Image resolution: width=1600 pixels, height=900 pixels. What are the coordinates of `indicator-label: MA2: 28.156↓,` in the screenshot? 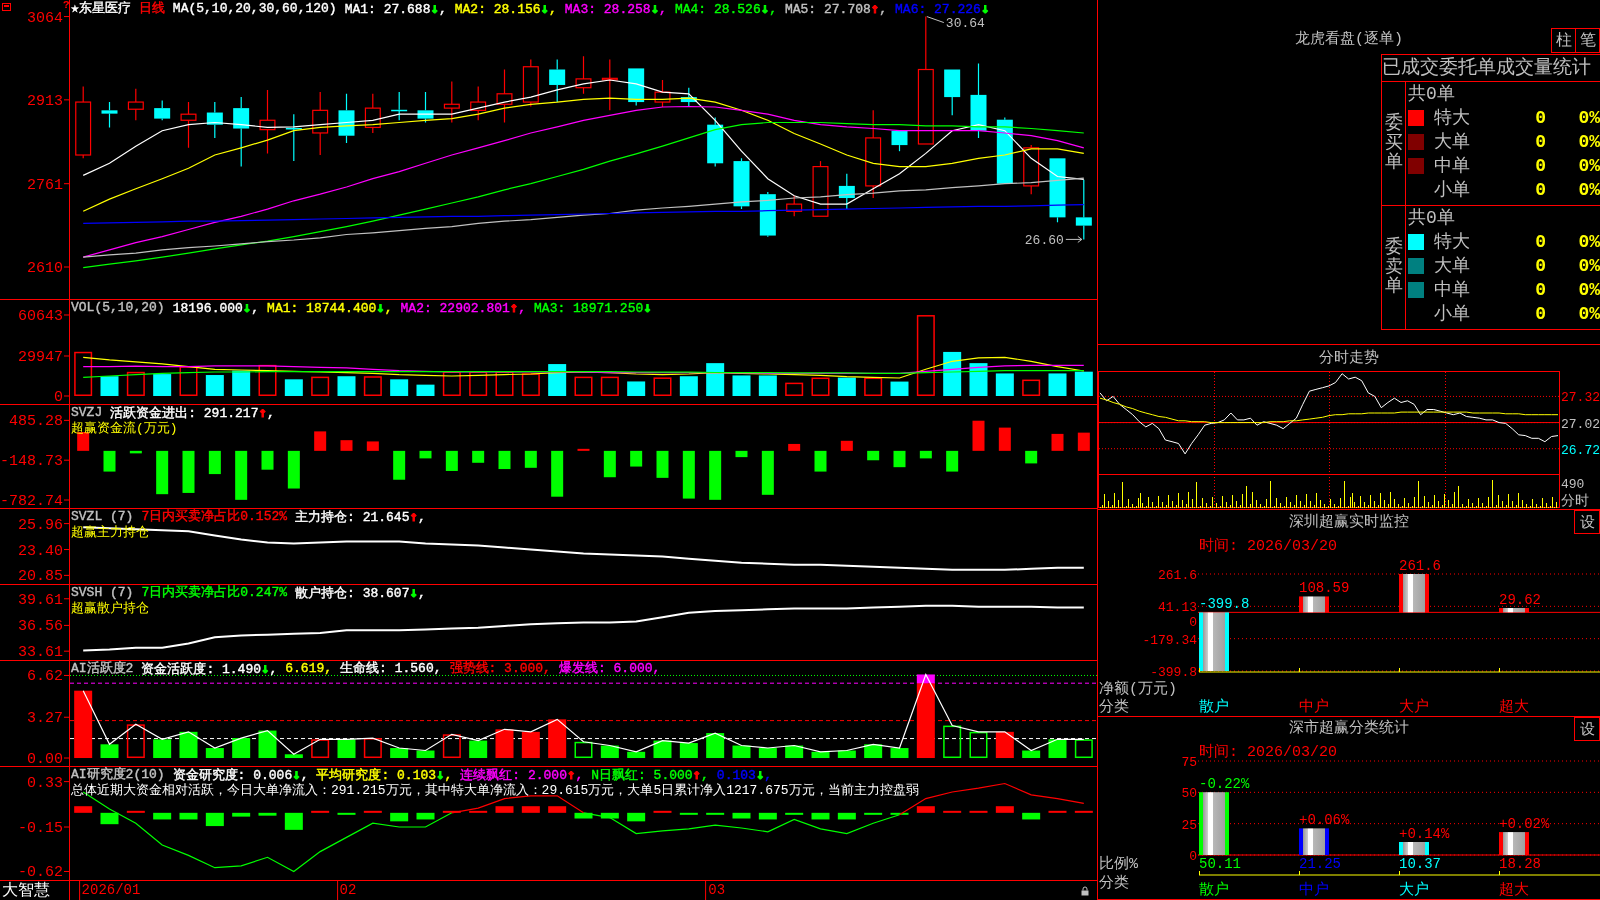 It's located at (505, 9).